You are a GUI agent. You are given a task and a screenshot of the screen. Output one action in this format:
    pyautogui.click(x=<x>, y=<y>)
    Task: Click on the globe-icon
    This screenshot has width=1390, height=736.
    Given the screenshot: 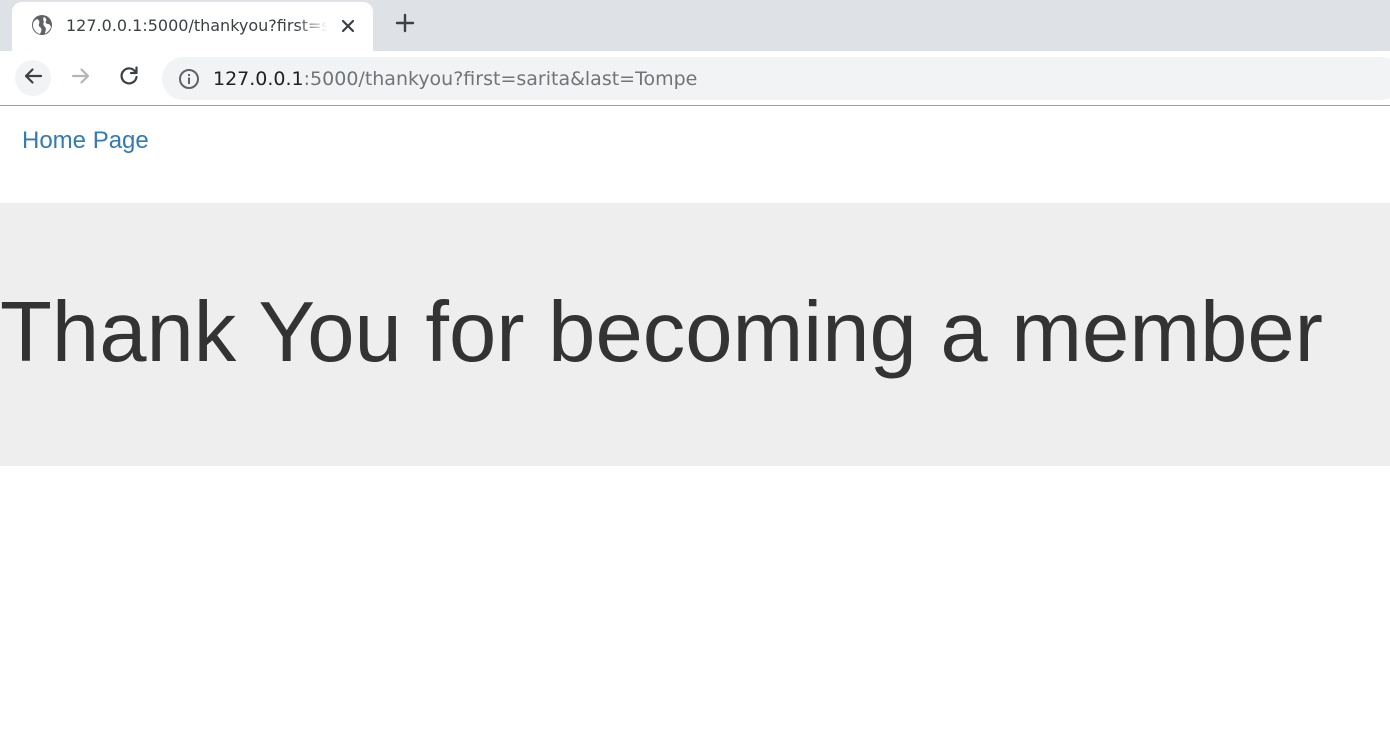 What is the action you would take?
    pyautogui.click(x=42, y=25)
    